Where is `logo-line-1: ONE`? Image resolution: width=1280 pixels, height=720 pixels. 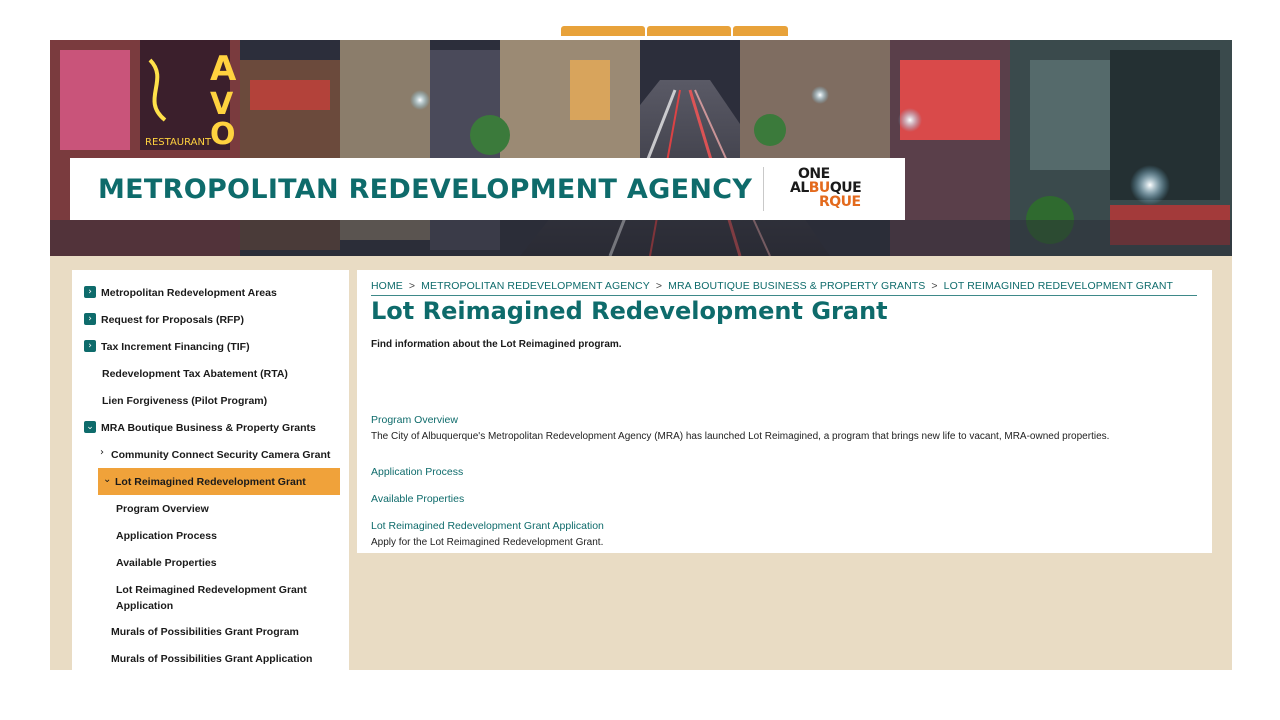 logo-line-1: ONE is located at coordinates (814, 174).